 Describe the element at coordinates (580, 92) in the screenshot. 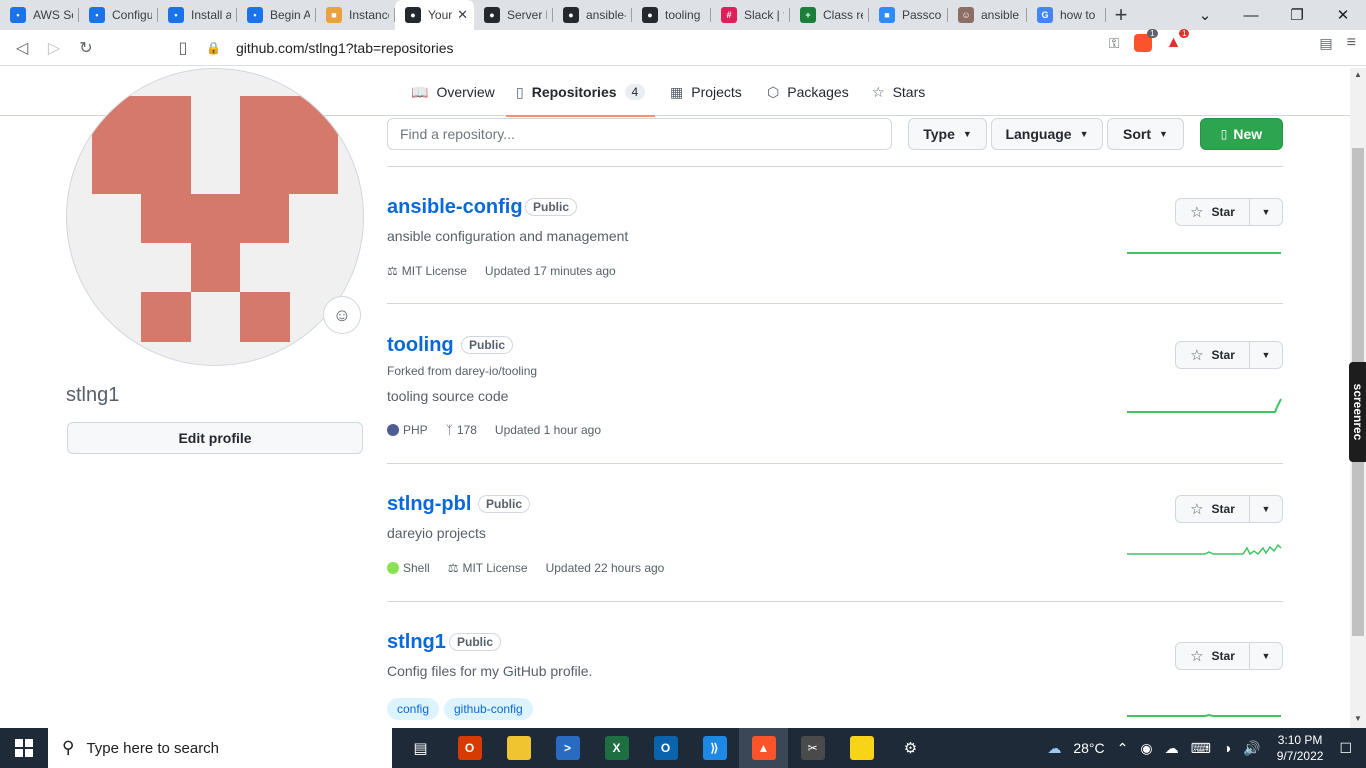

I see `tab-repositories: ▯ Repositories 4` at that location.